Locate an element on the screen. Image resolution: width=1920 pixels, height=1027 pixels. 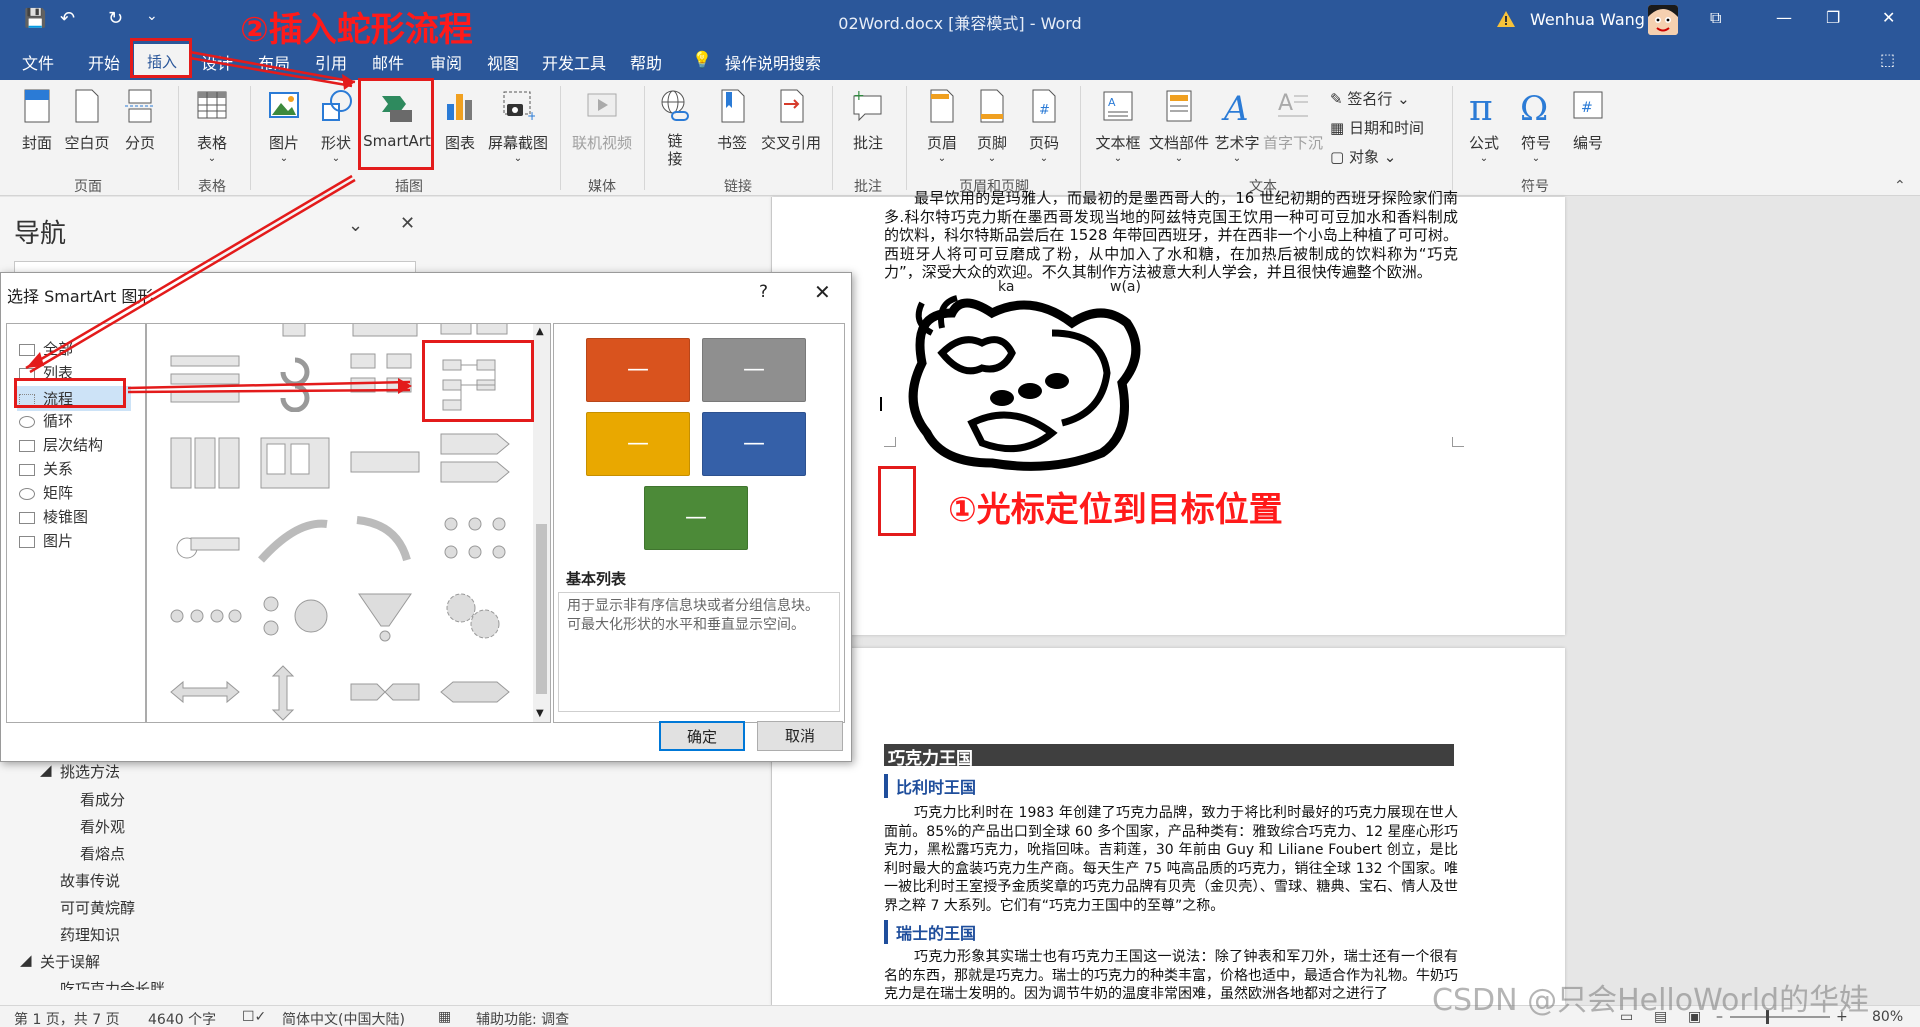
gallery-scrollbar: ▲ ▼ is located at coordinates (541, 523).